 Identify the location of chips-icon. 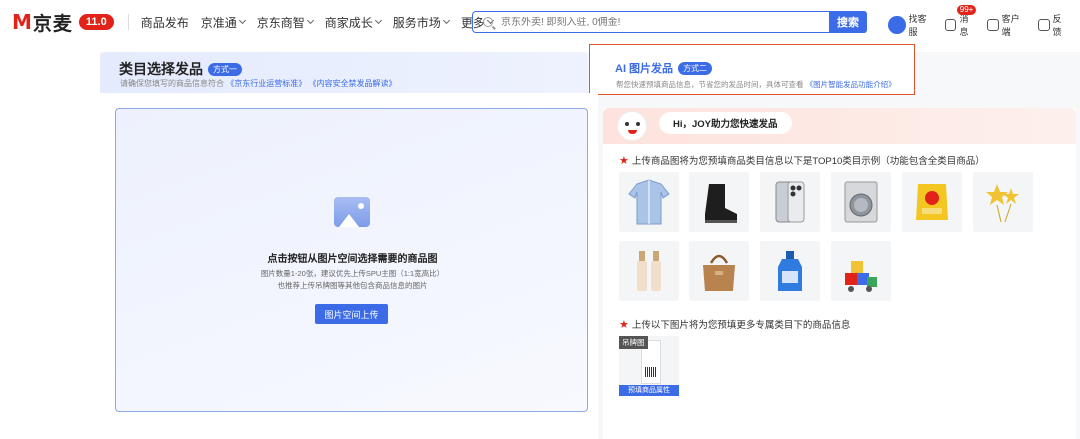
(932, 202).